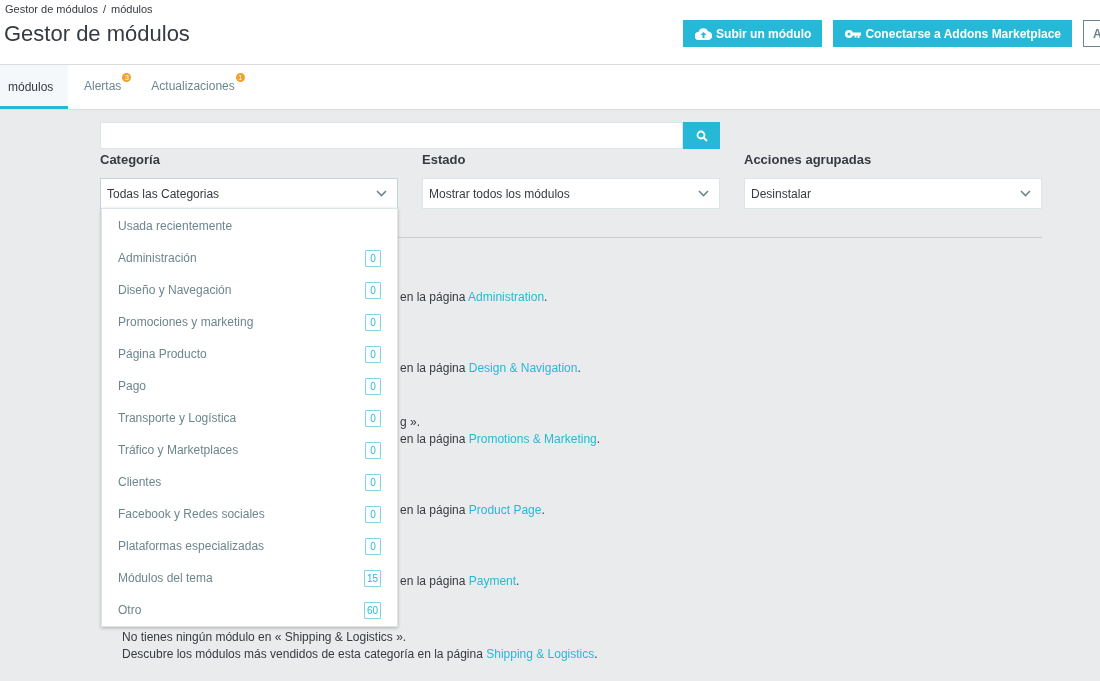 The height and width of the screenshot is (681, 1100). What do you see at coordinates (893, 193) in the screenshot?
I see `select-dropdown: Desinstalar` at bounding box center [893, 193].